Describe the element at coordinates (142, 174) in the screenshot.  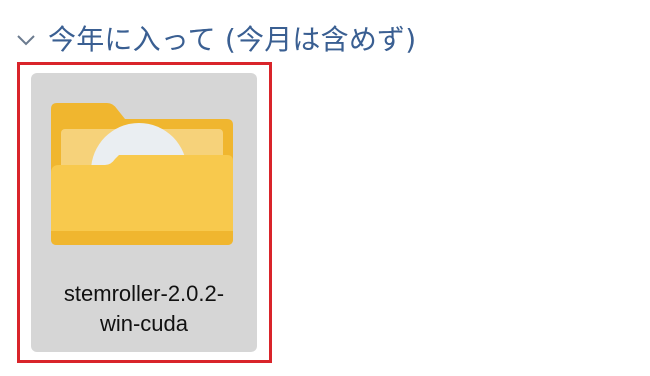
I see `folder-icon` at that location.